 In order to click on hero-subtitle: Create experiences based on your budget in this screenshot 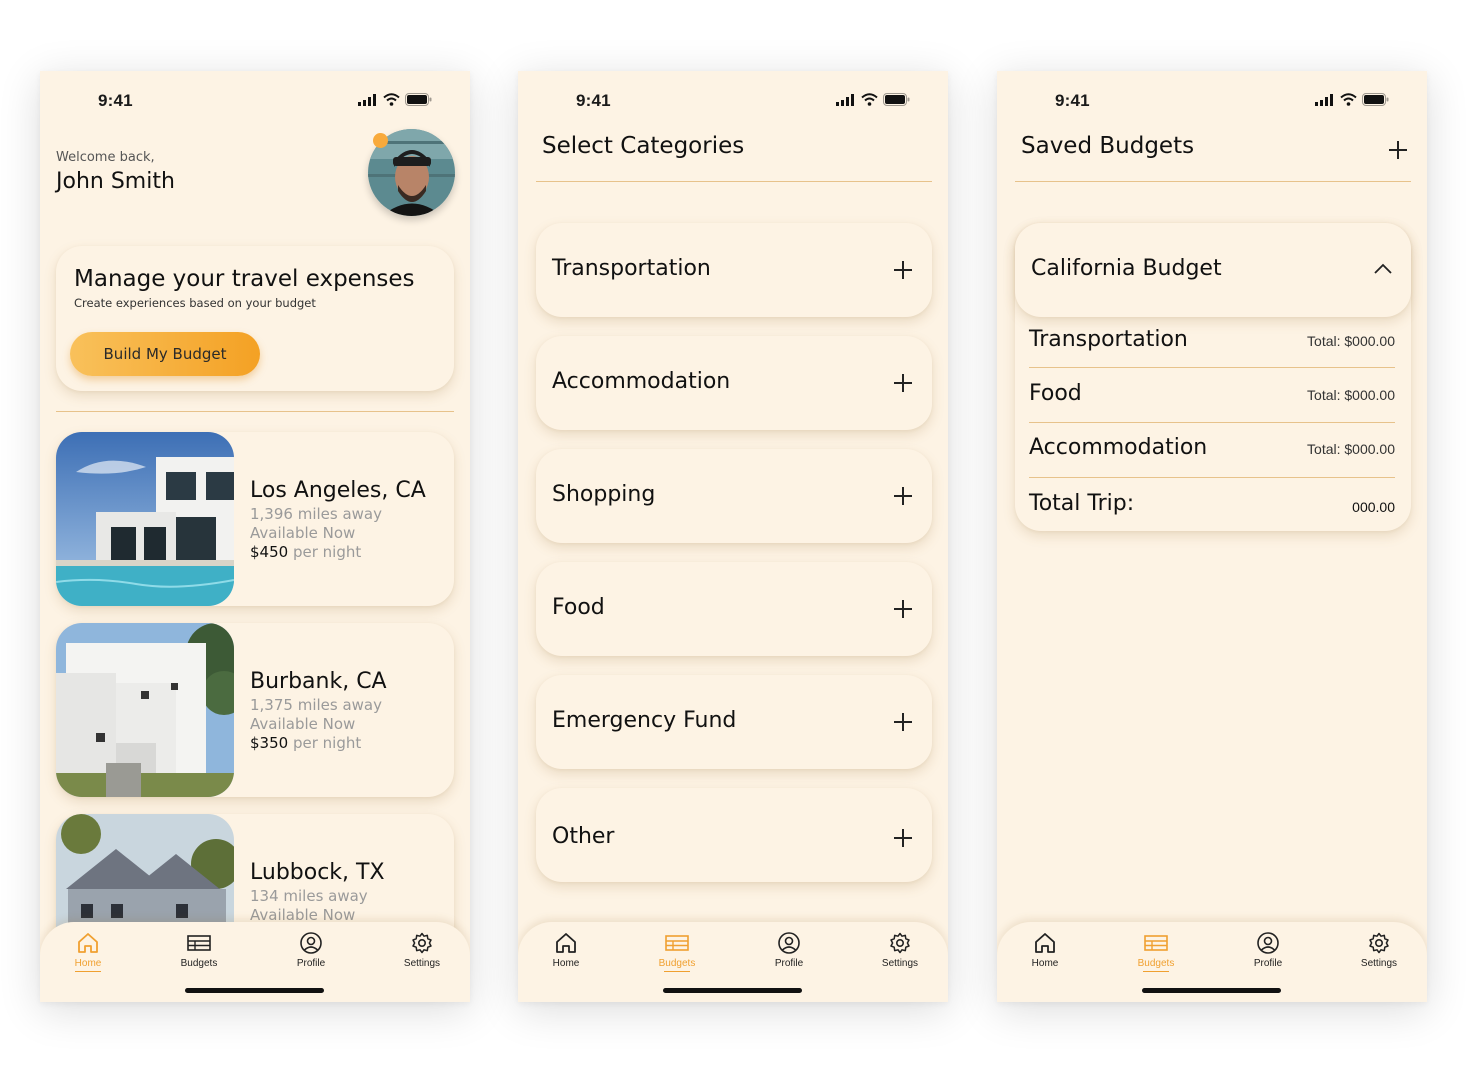, I will do `click(195, 303)`.